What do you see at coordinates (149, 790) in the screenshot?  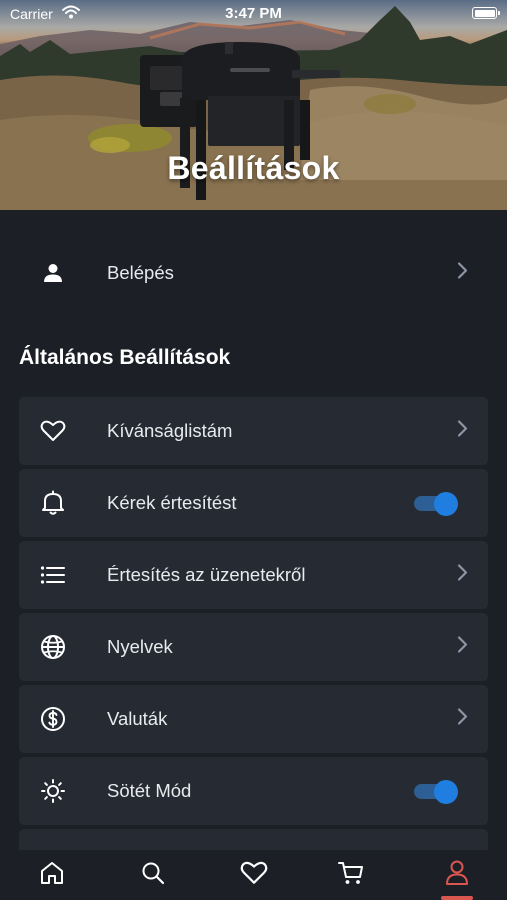 I see `dark-mode-label: Sötét Mód` at bounding box center [149, 790].